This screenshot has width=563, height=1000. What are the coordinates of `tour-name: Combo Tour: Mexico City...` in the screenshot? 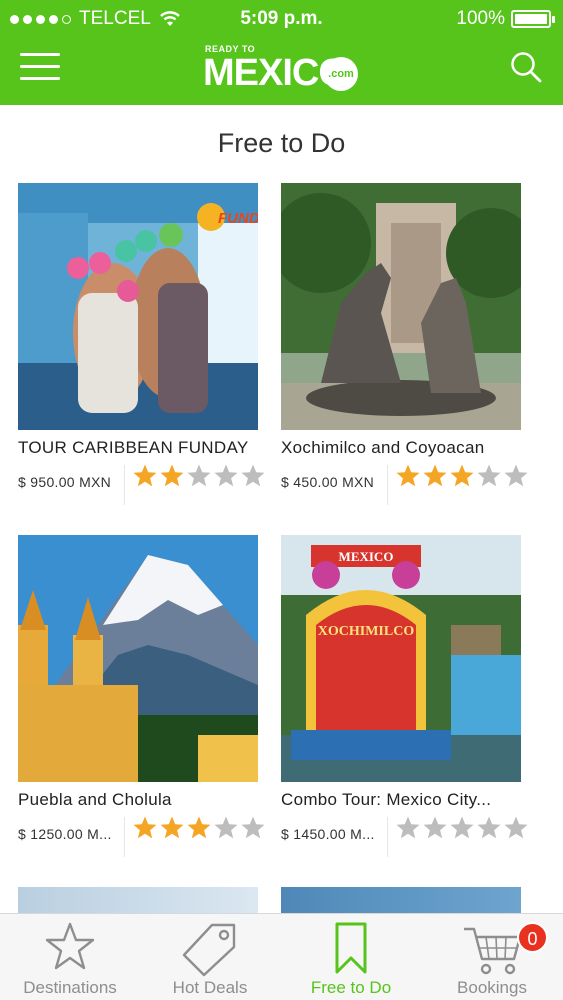 It's located at (403, 800).